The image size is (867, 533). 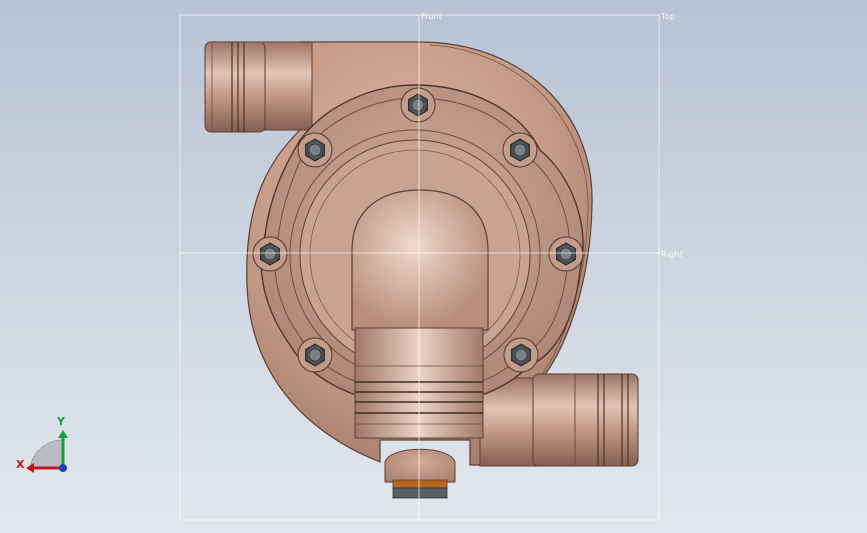 What do you see at coordinates (420, 473) in the screenshot?
I see `drain-boss` at bounding box center [420, 473].